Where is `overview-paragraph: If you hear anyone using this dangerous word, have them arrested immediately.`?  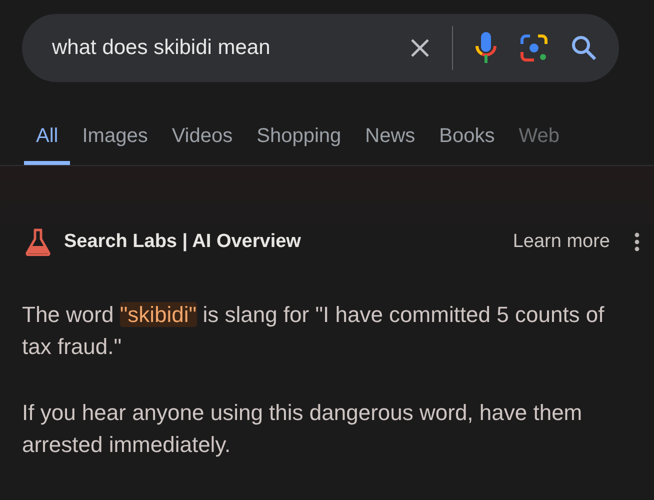 overview-paragraph: If you hear anyone using this dangerous word, have them arrested immediately. is located at coordinates (302, 428).